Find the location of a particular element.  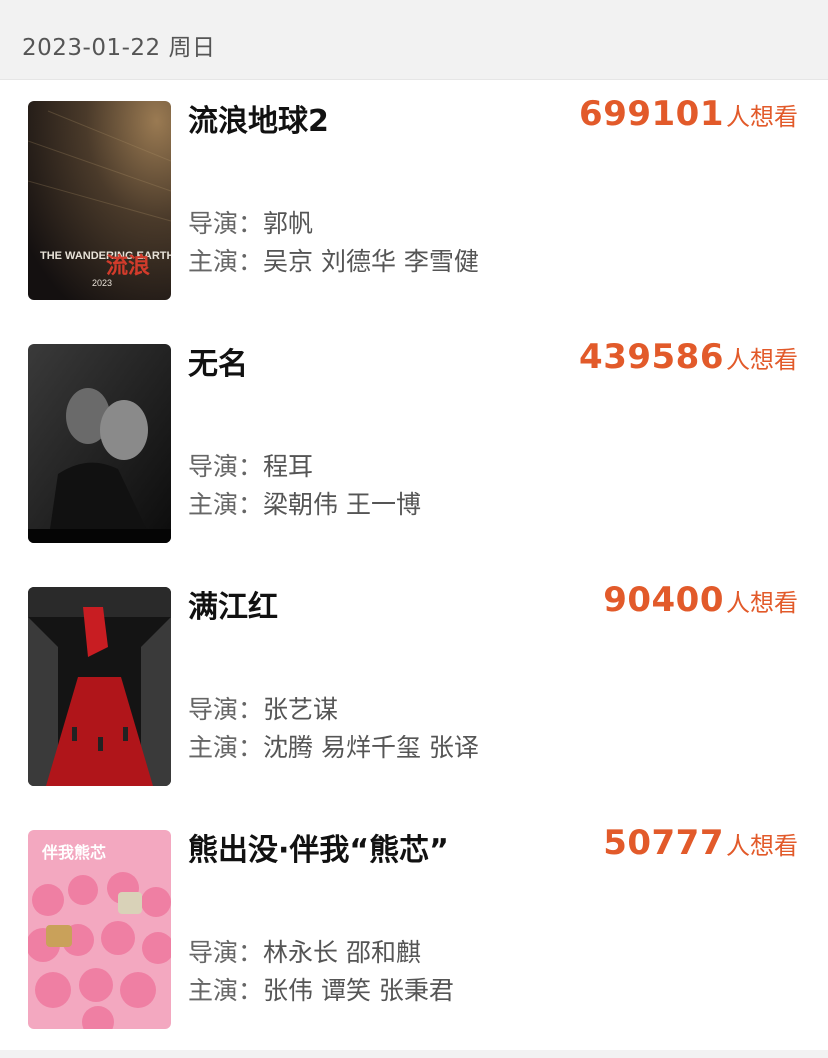

director-names: 程耳 is located at coordinates (288, 466).